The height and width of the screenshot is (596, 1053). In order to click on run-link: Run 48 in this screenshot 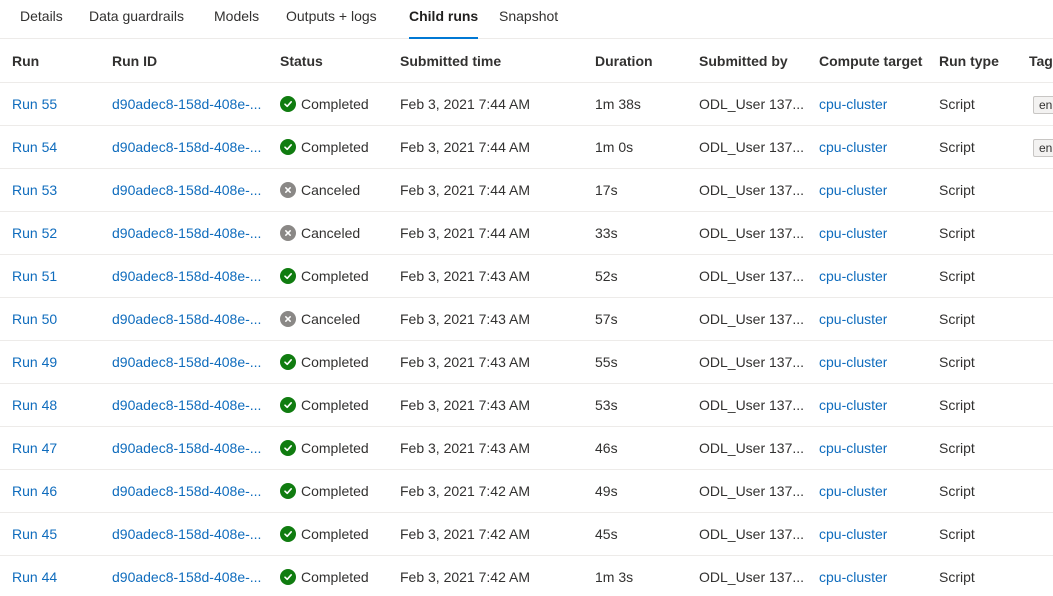, I will do `click(34, 405)`.